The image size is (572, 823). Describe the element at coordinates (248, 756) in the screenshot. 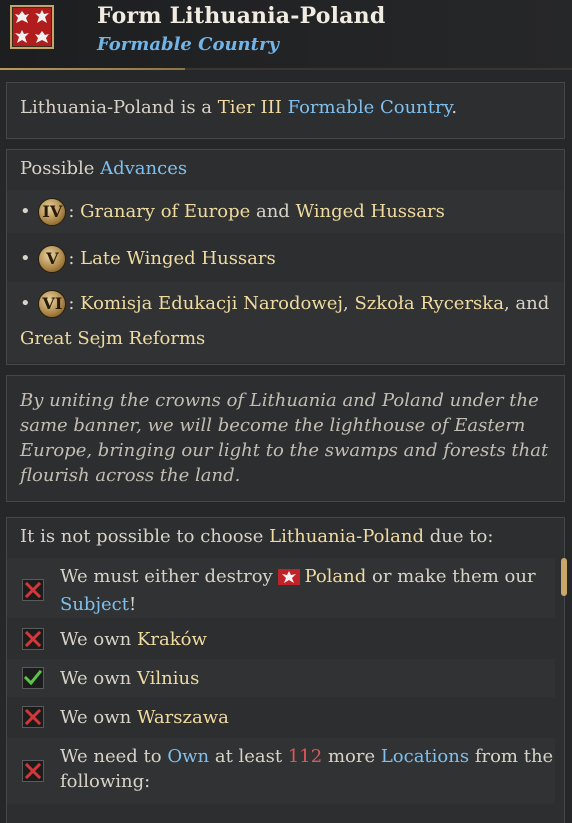

I see `requirement-text-part: at least` at that location.